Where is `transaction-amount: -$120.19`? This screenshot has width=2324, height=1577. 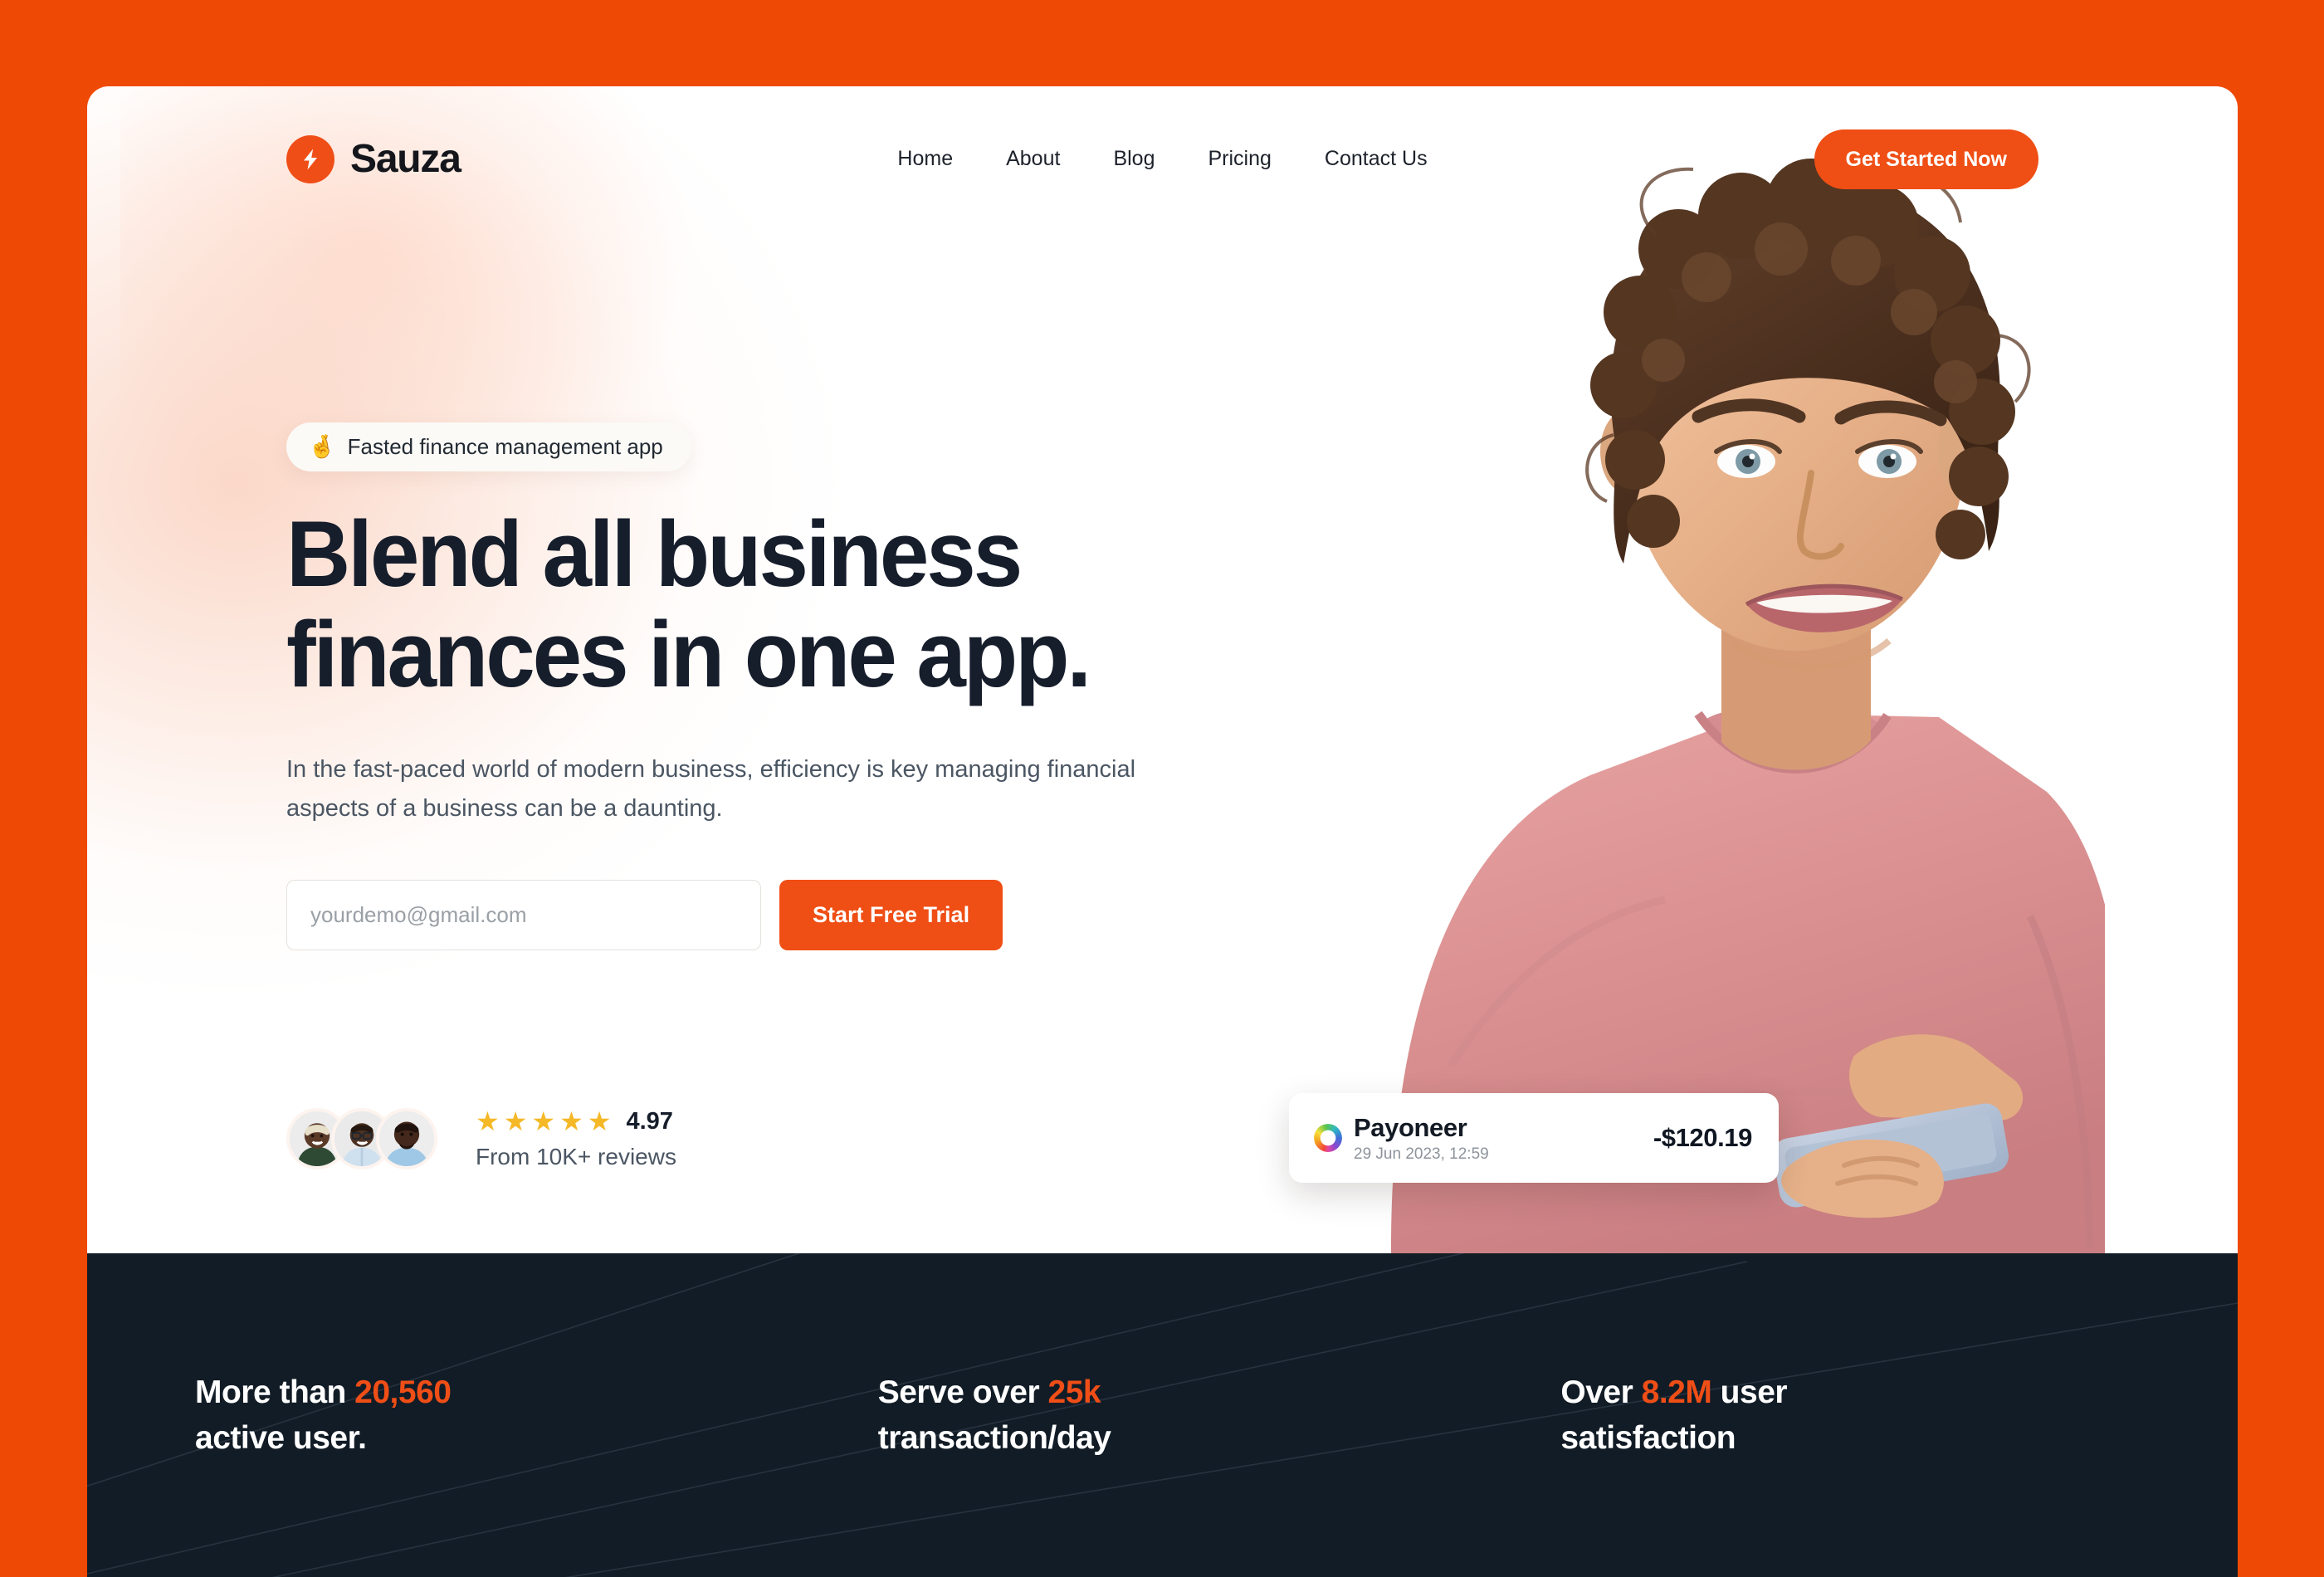
transaction-amount: -$120.19 is located at coordinates (1703, 1138).